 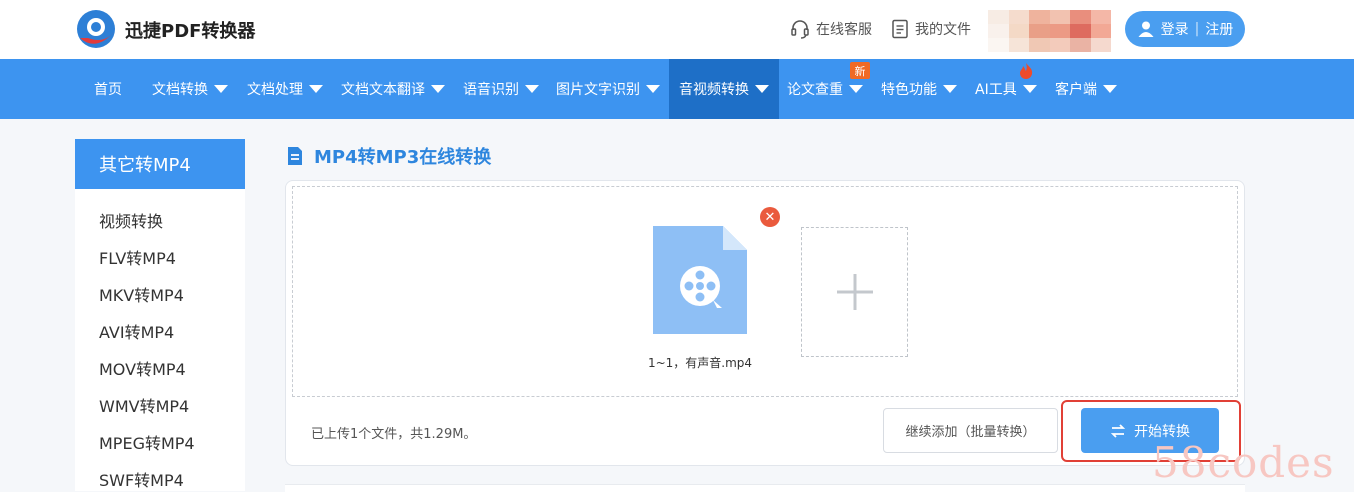 What do you see at coordinates (1049, 31) in the screenshot?
I see `user-avatar-mosaic` at bounding box center [1049, 31].